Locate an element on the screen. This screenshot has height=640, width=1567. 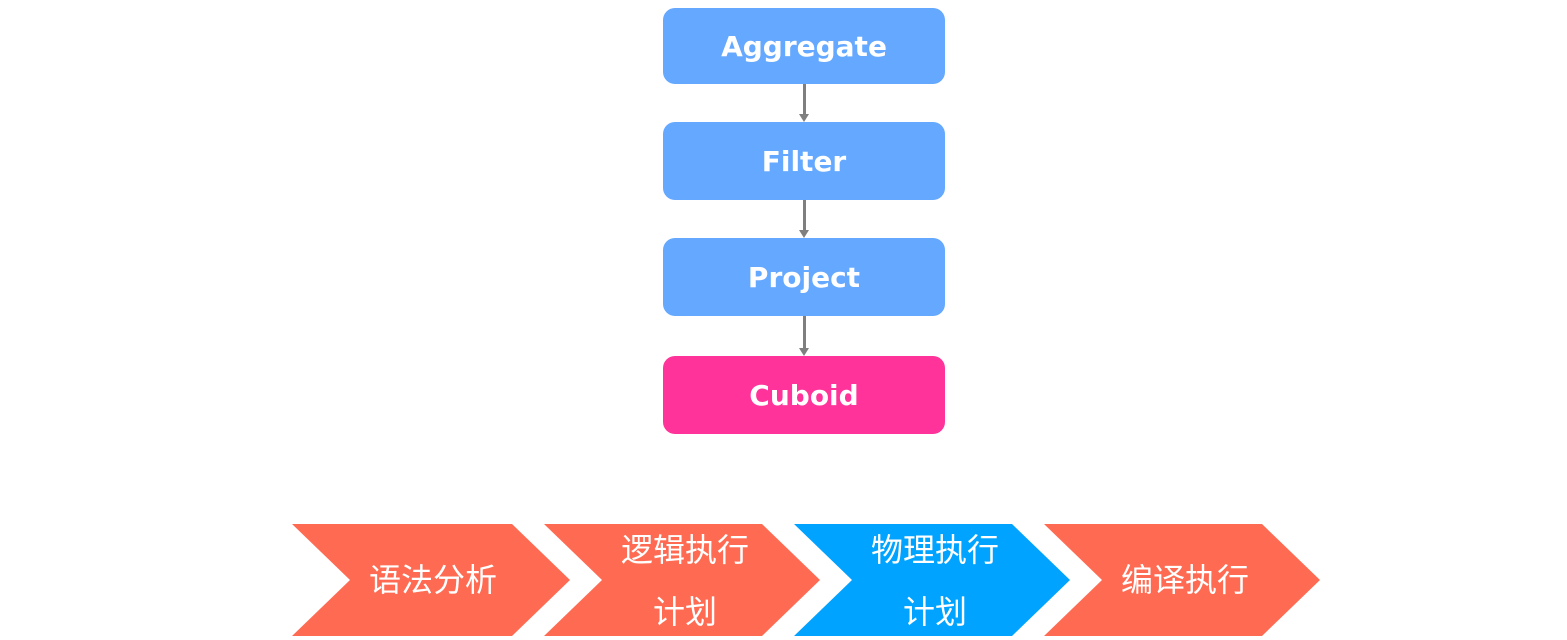
node-aggregate: Aggregate is located at coordinates (804, 46).